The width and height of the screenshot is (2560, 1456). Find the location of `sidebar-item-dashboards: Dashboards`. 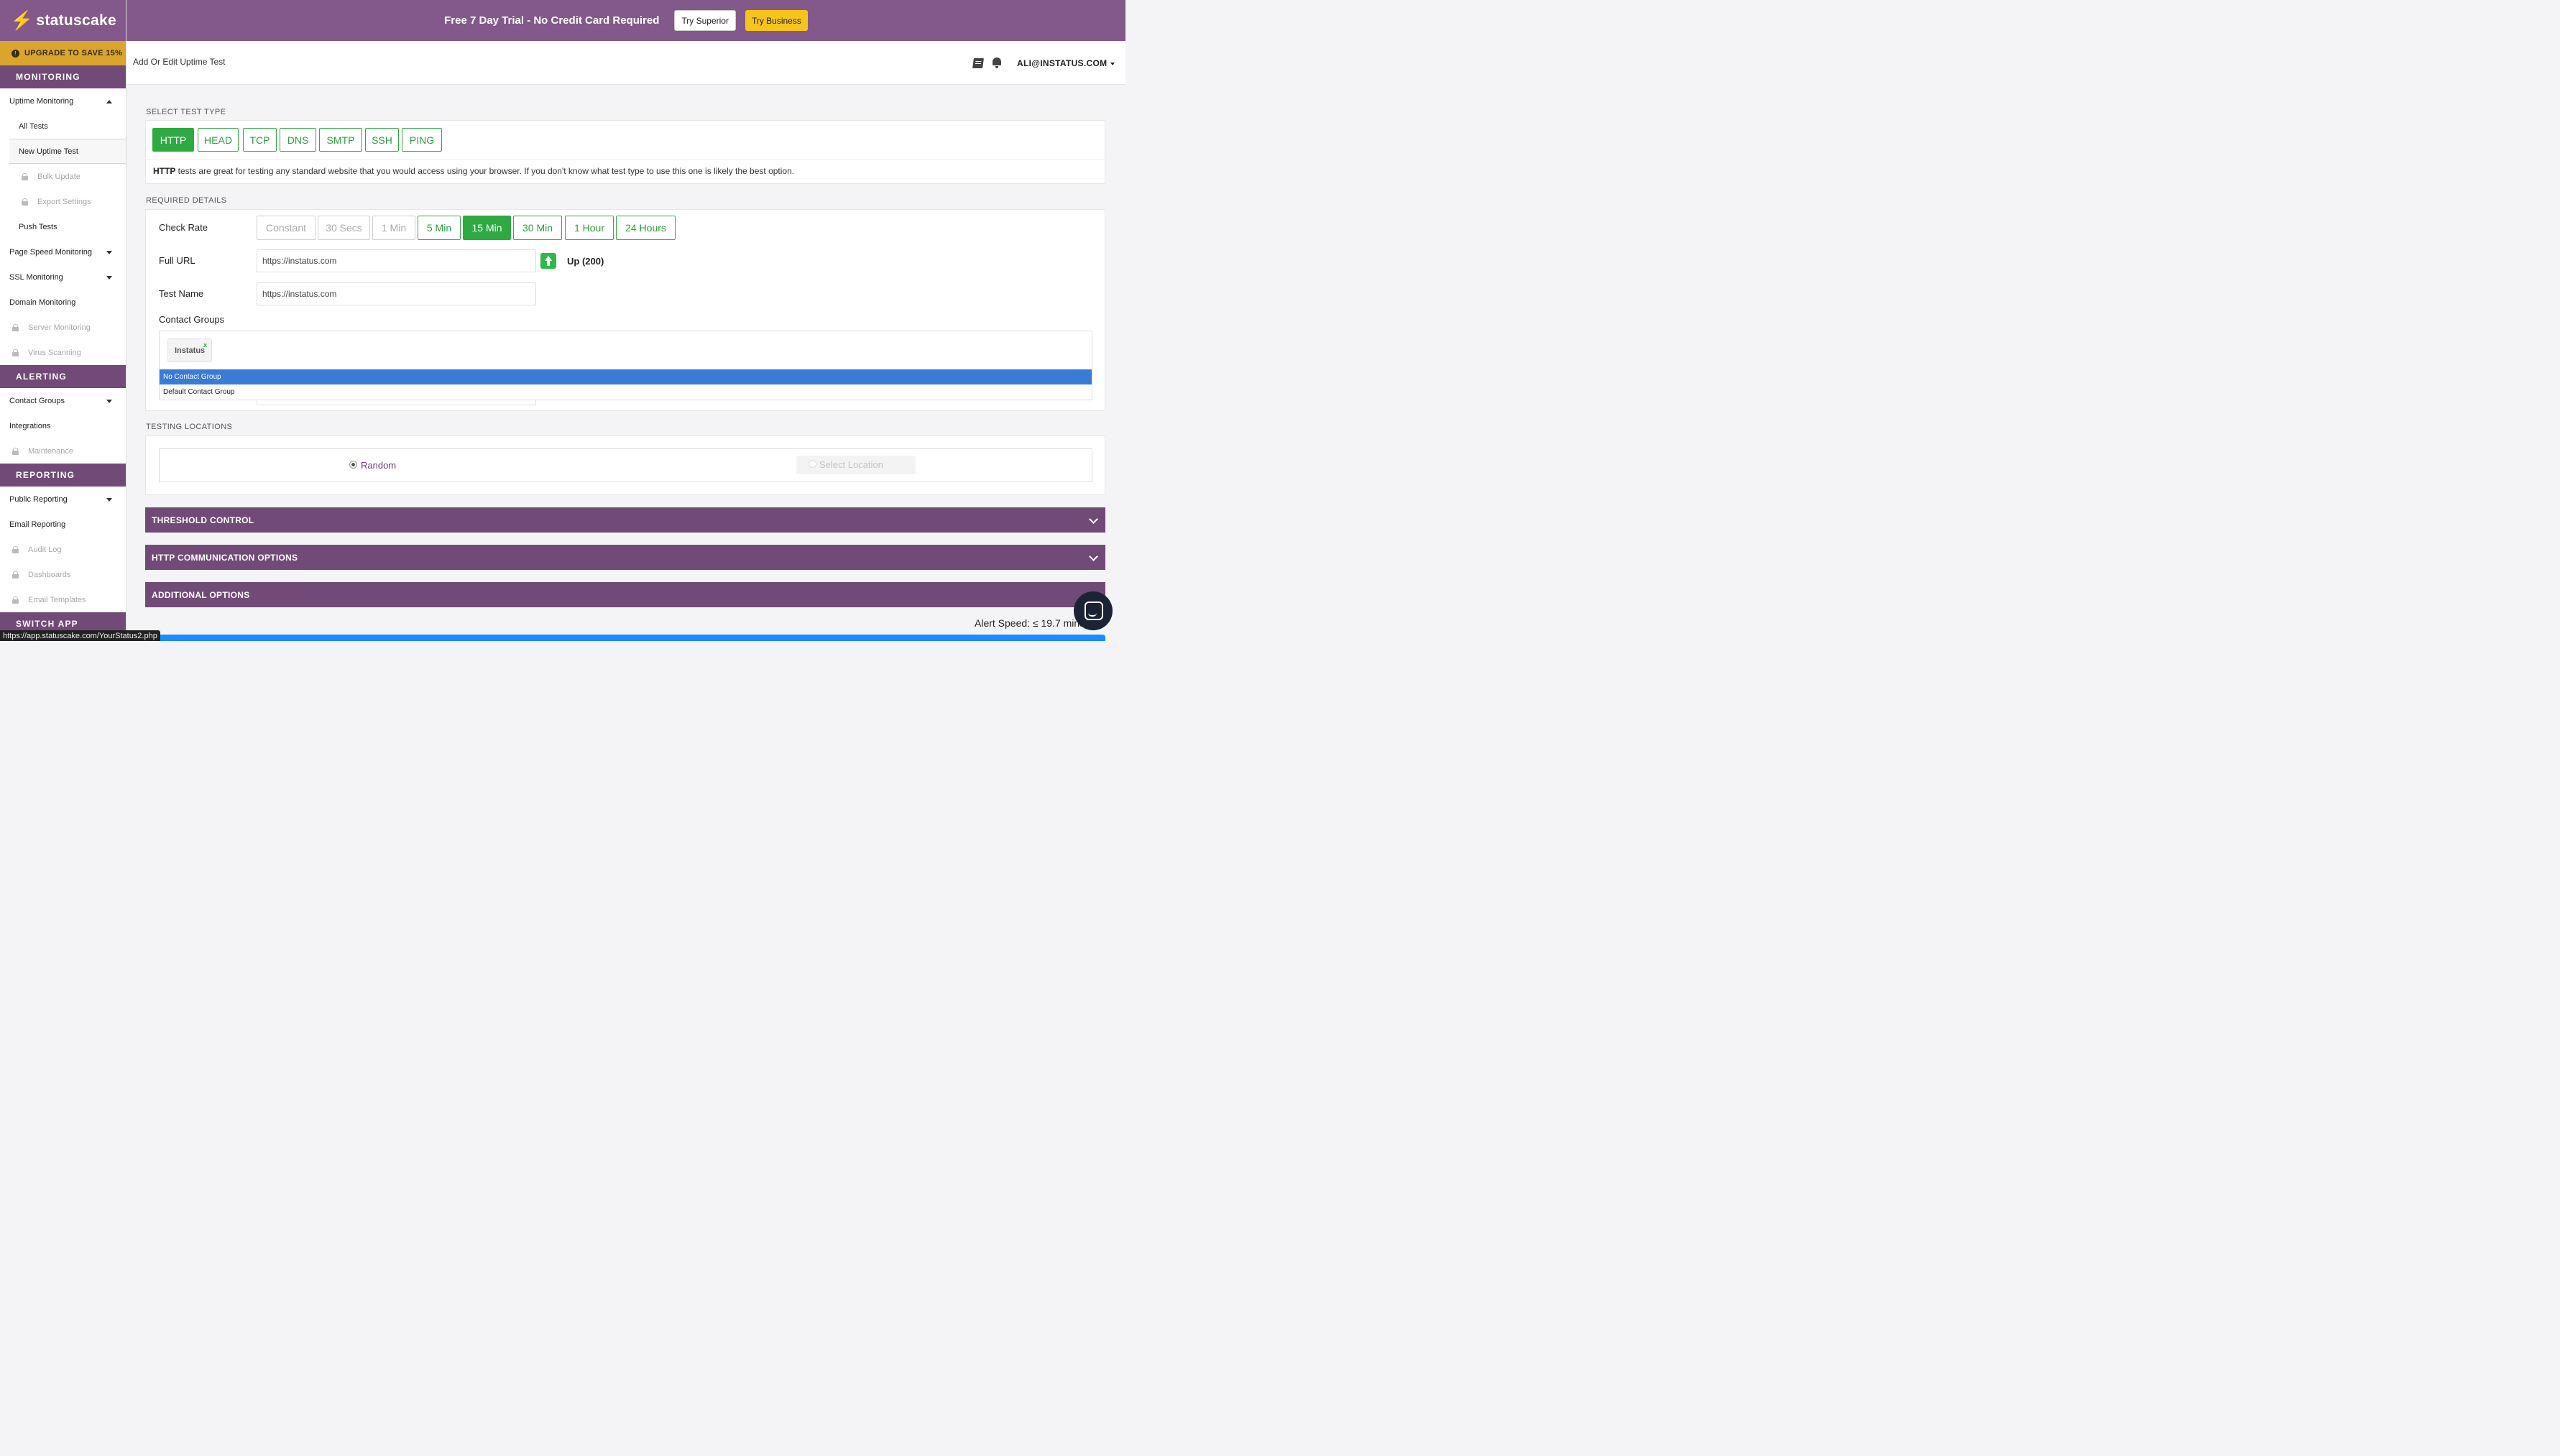

sidebar-item-dashboards: Dashboards is located at coordinates (63, 574).